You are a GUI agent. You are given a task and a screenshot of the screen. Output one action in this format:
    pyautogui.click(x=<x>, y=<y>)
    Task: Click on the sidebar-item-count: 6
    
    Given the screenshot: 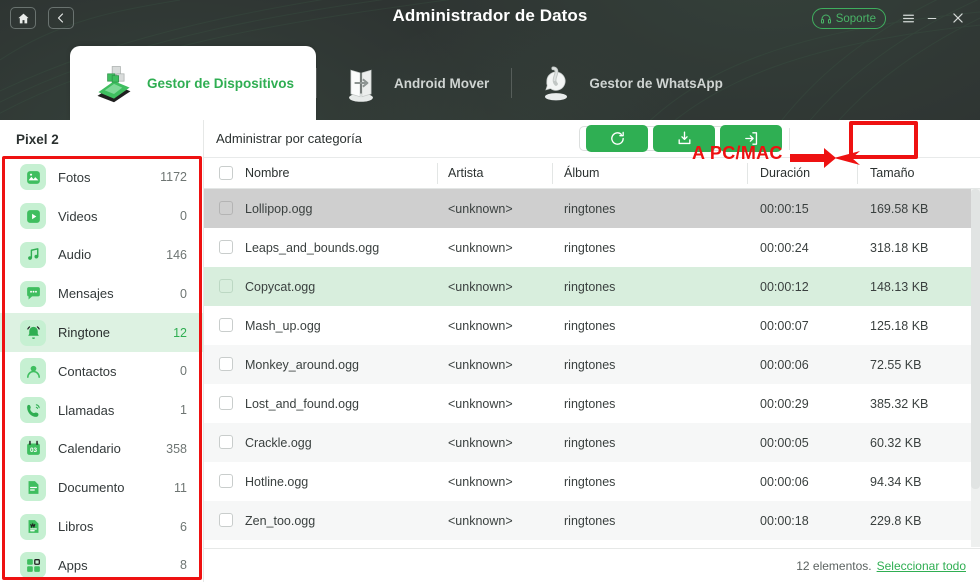 What is the action you would take?
    pyautogui.click(x=183, y=526)
    